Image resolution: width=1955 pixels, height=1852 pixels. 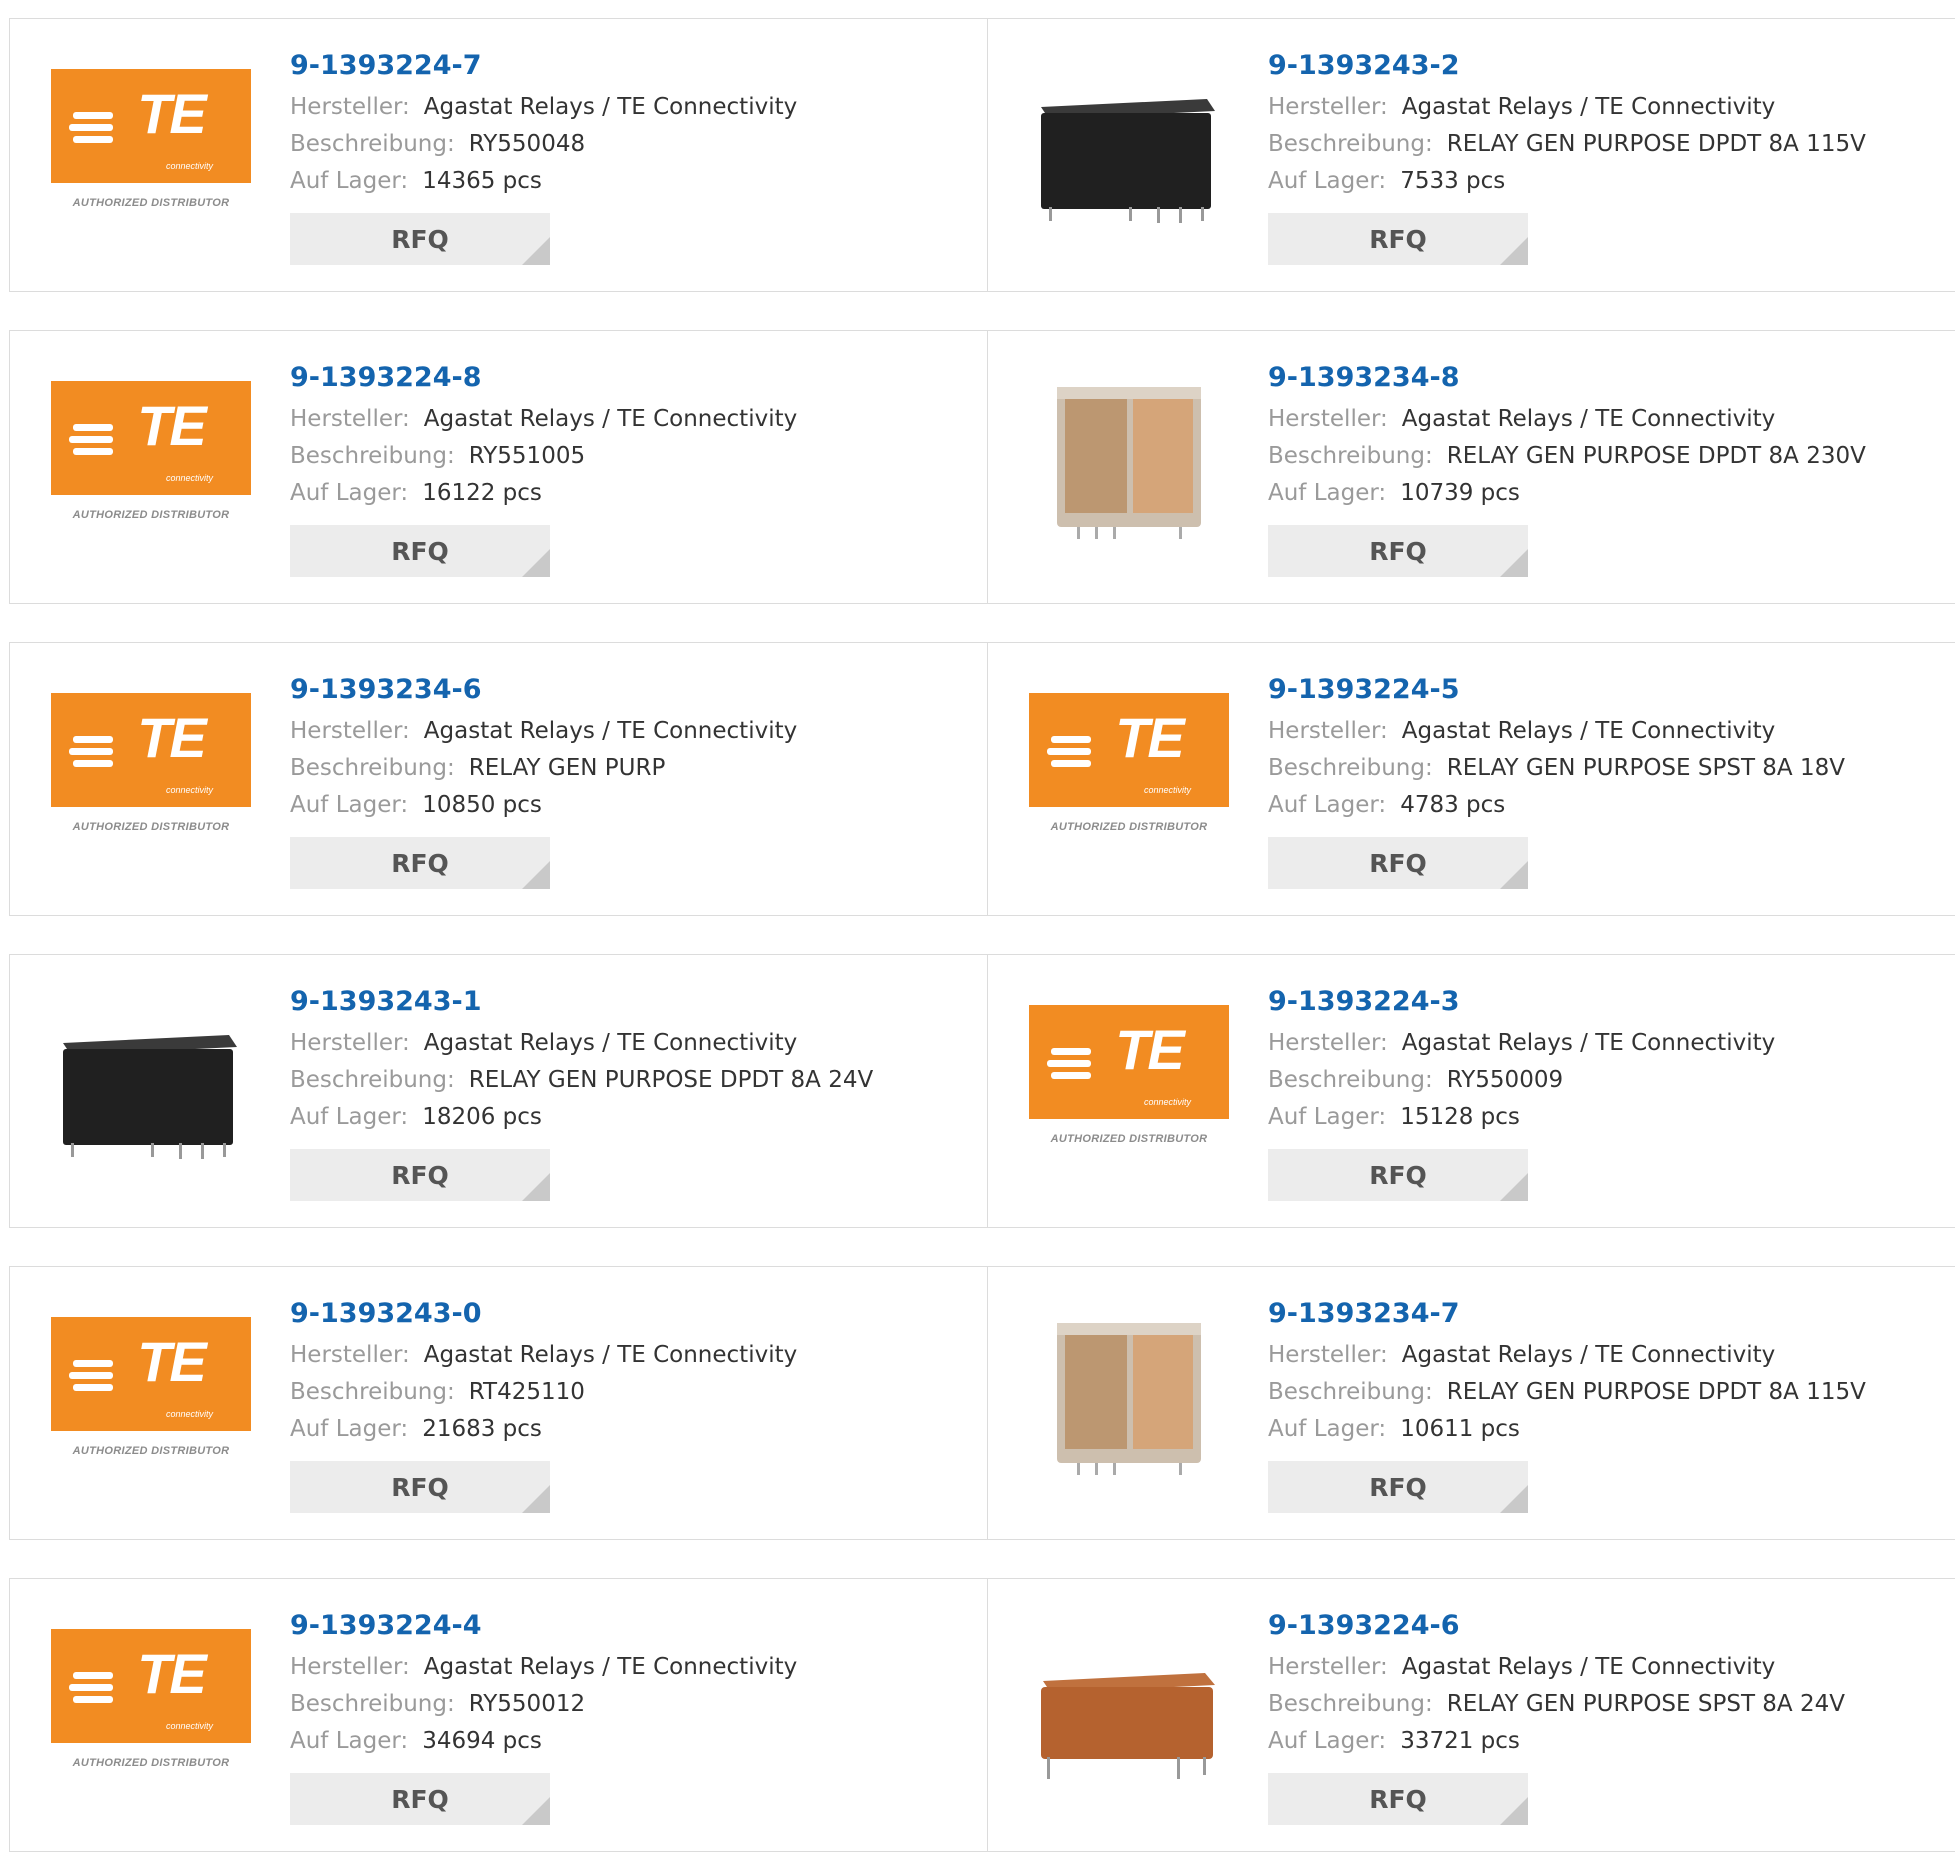 I want to click on part-number-link: 9-1393243-1, so click(x=581, y=1002).